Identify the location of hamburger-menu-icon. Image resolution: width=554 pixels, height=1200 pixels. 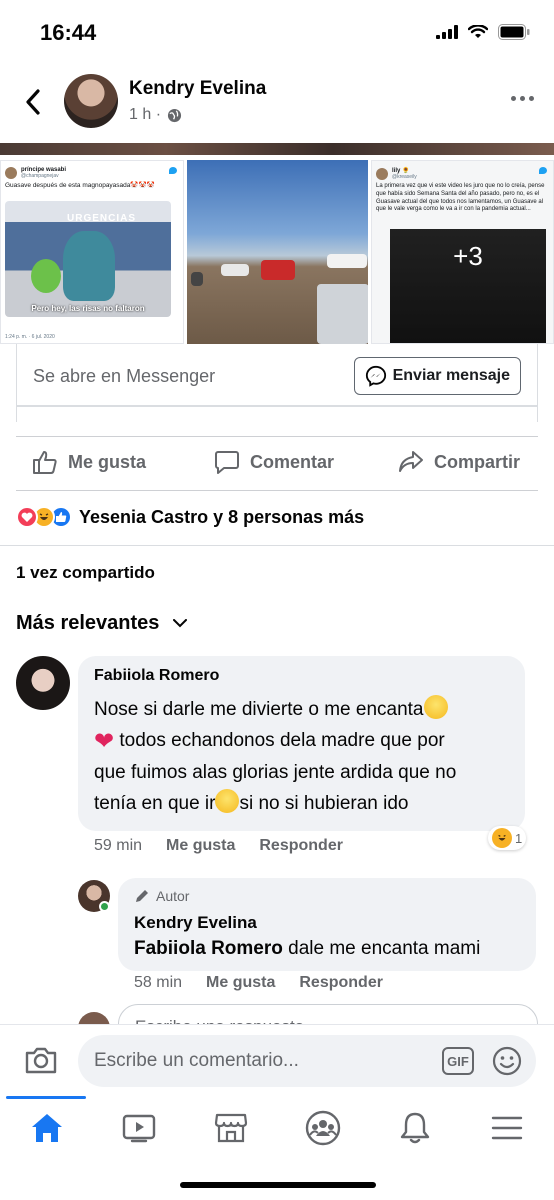
(507, 1128).